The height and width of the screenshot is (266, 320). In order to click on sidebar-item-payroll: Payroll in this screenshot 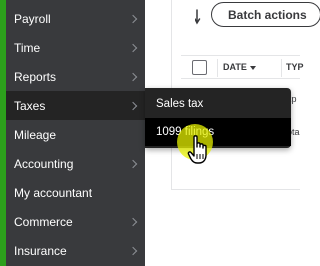, I will do `click(75, 18)`.